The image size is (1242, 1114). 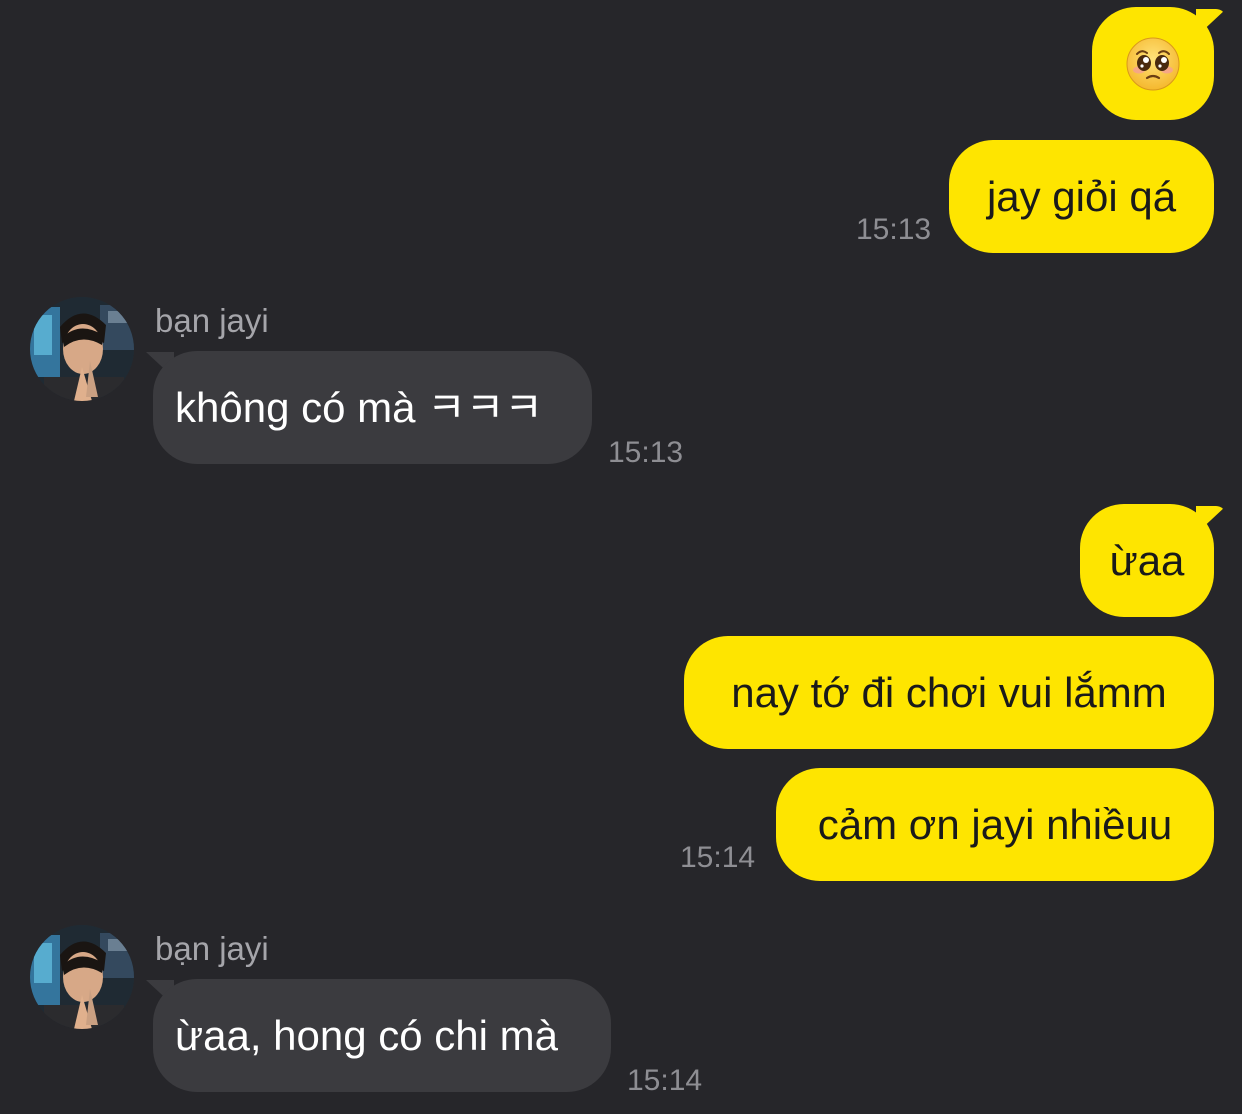 What do you see at coordinates (995, 824) in the screenshot?
I see `outgoing-message-bubble: cảm ơn jayi nhiềuu` at bounding box center [995, 824].